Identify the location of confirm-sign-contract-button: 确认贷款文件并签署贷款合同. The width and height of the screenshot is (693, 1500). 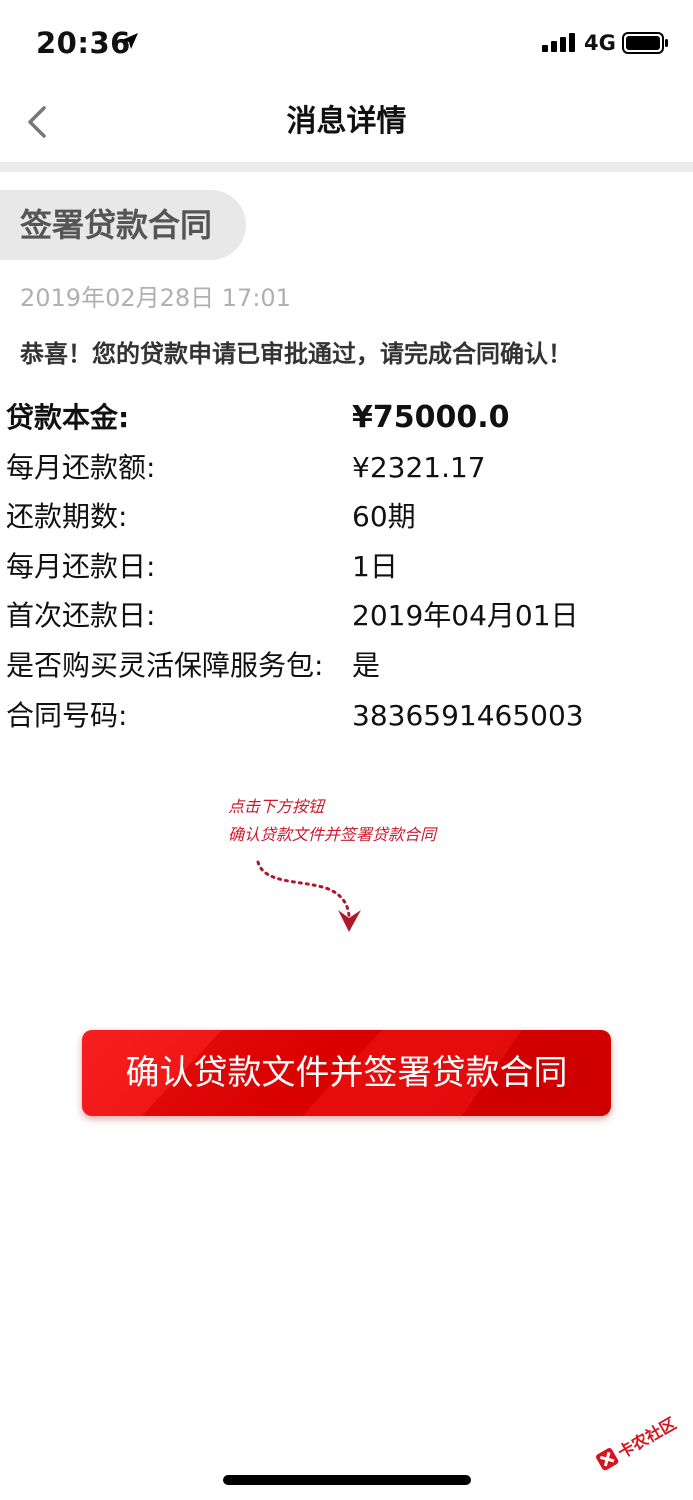
(346, 1073).